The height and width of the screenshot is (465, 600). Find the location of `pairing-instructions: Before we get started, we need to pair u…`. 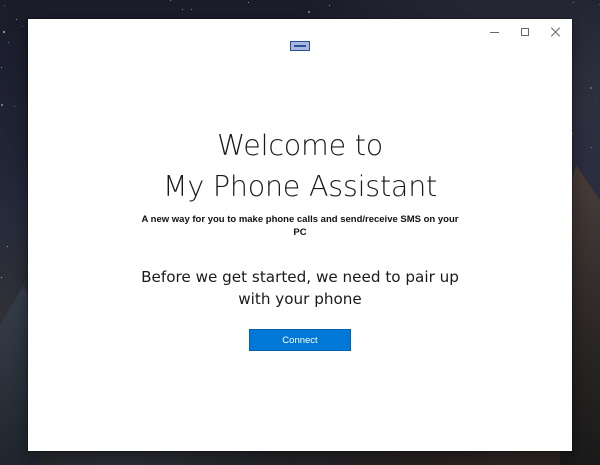

pairing-instructions: Before we get started, we need to pair u… is located at coordinates (300, 288).